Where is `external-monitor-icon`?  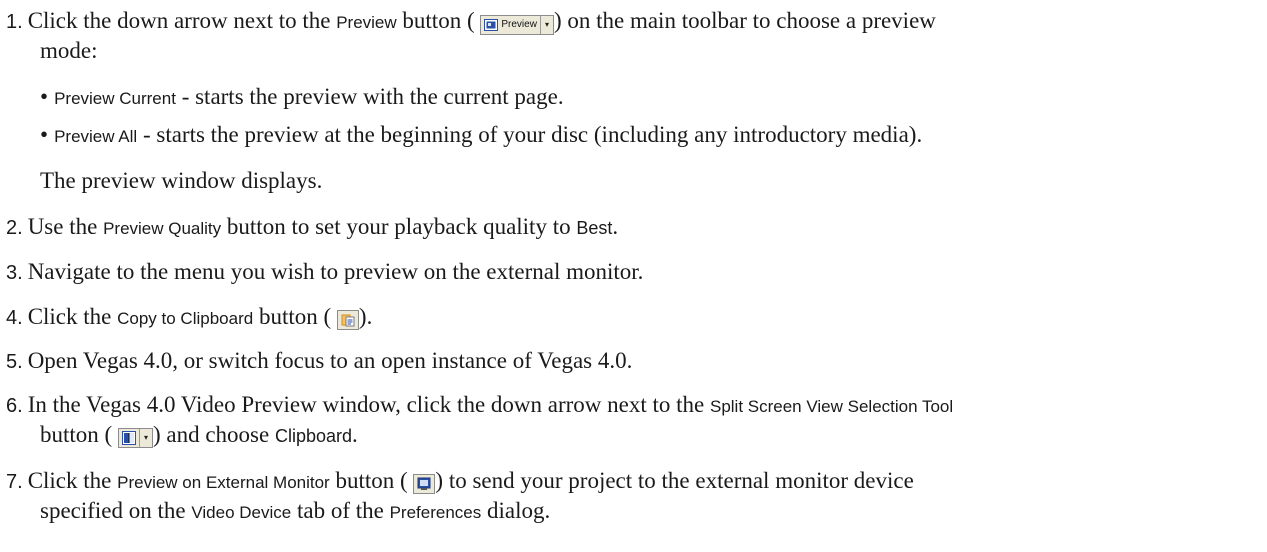
external-monitor-icon is located at coordinates (424, 483).